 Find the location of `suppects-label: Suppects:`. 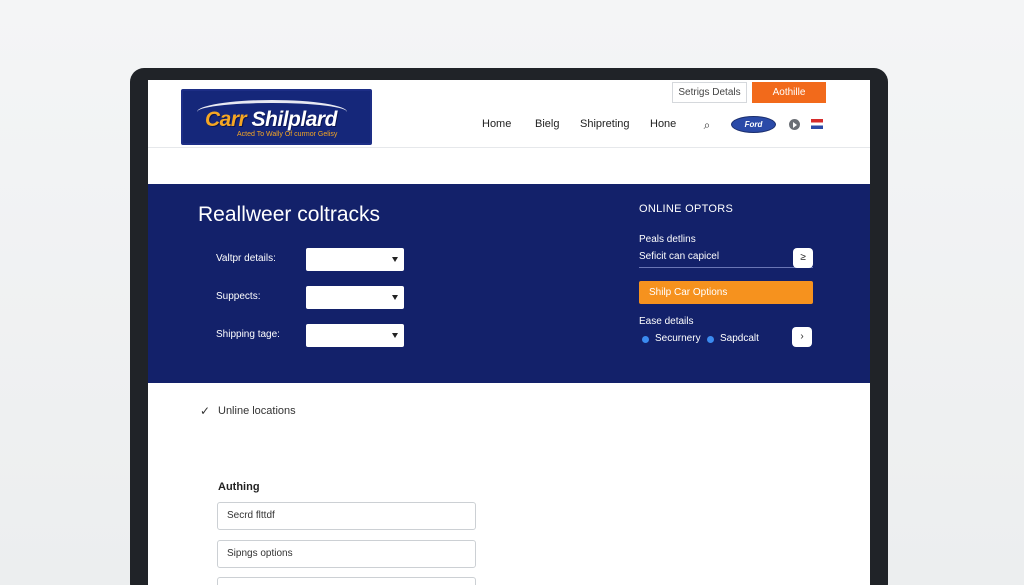

suppects-label: Suppects: is located at coordinates (238, 296).